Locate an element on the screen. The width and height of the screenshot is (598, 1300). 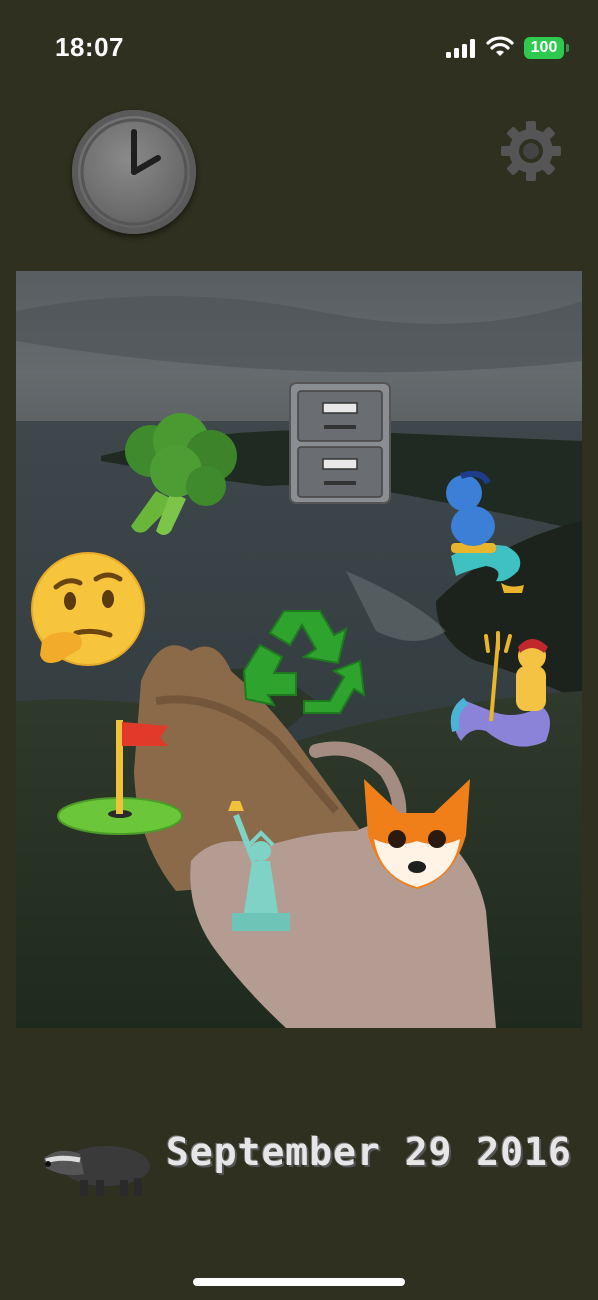
broccoli-icon is located at coordinates (179, 476).